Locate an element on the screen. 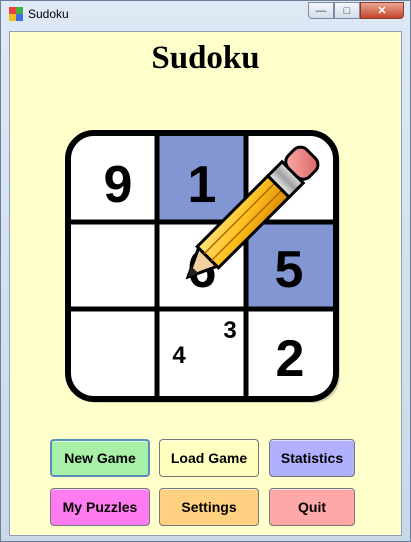  statistics-button: Statistics is located at coordinates (312, 458).